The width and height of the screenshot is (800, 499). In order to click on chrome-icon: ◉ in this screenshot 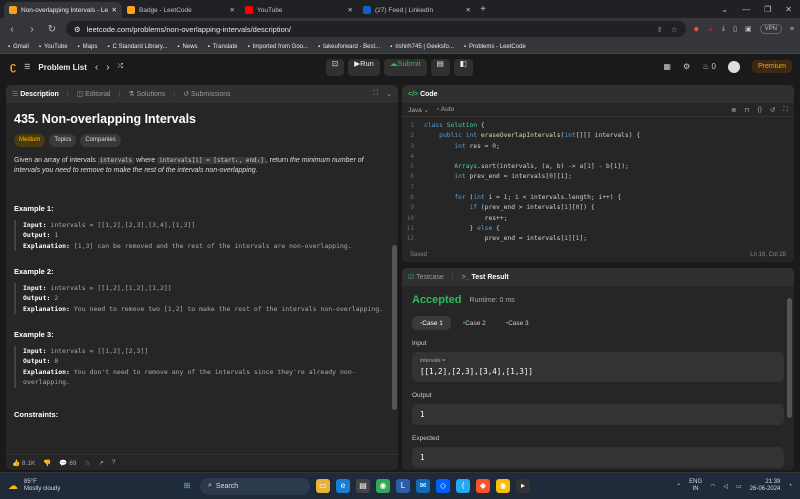, I will do `click(383, 486)`.